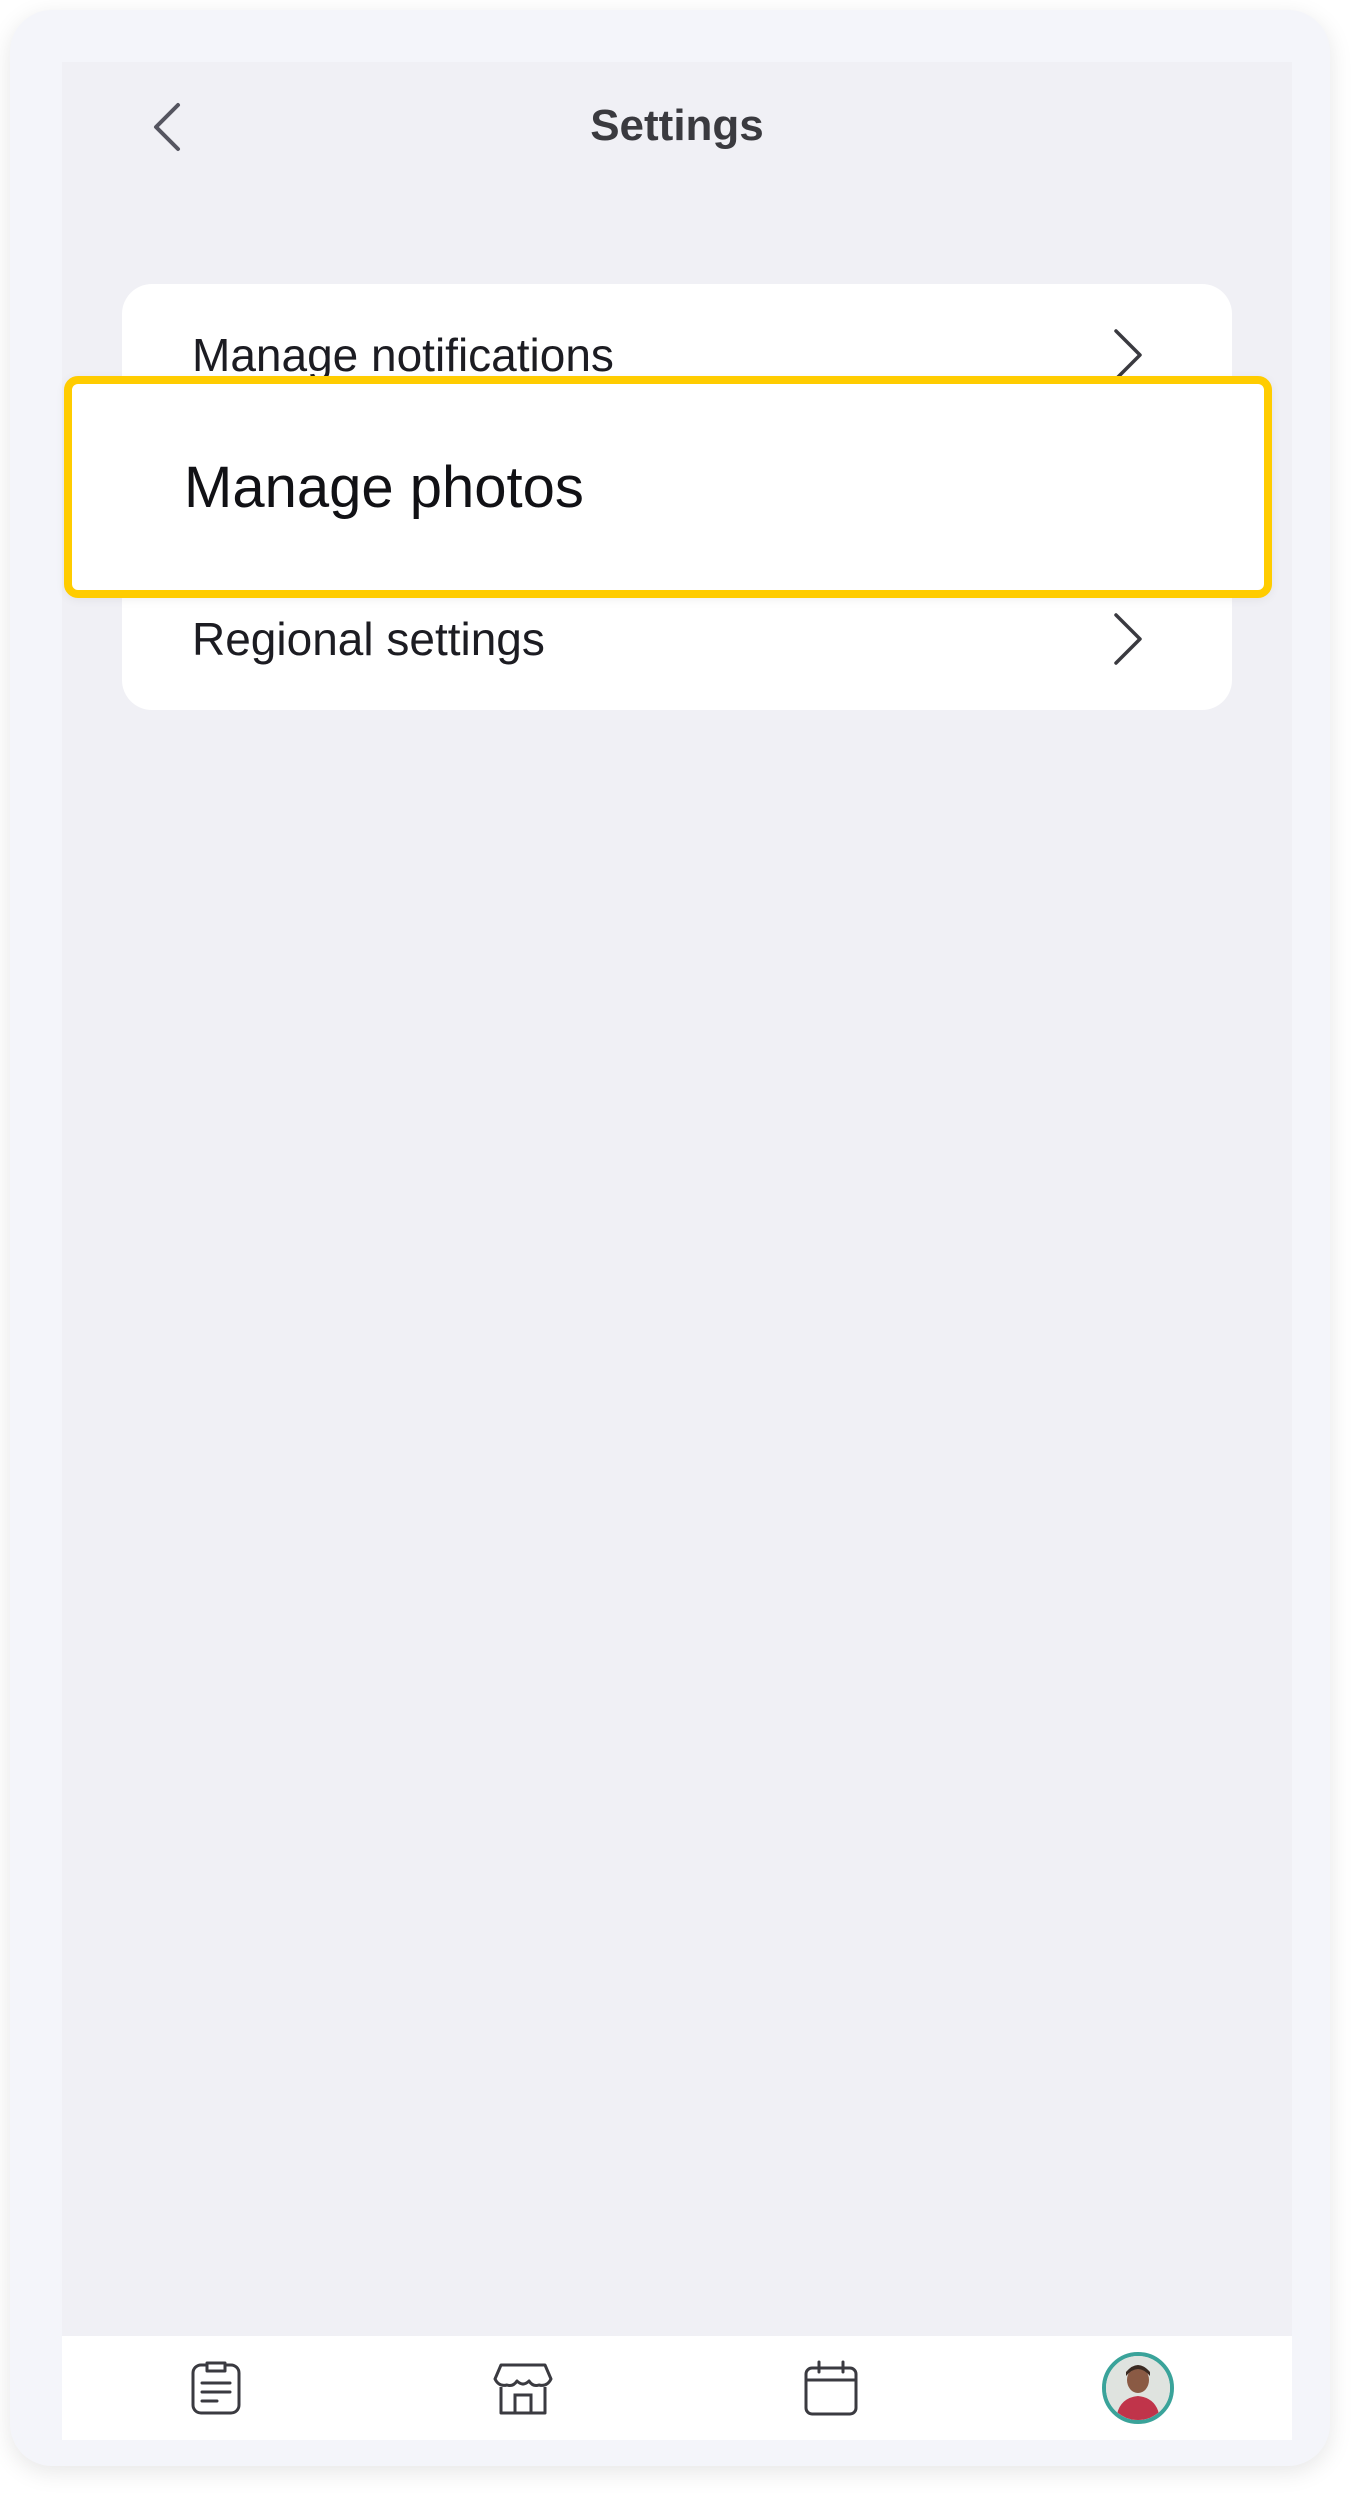 This screenshot has width=1366, height=2500. I want to click on settings-item-label: Regional settings, so click(368, 639).